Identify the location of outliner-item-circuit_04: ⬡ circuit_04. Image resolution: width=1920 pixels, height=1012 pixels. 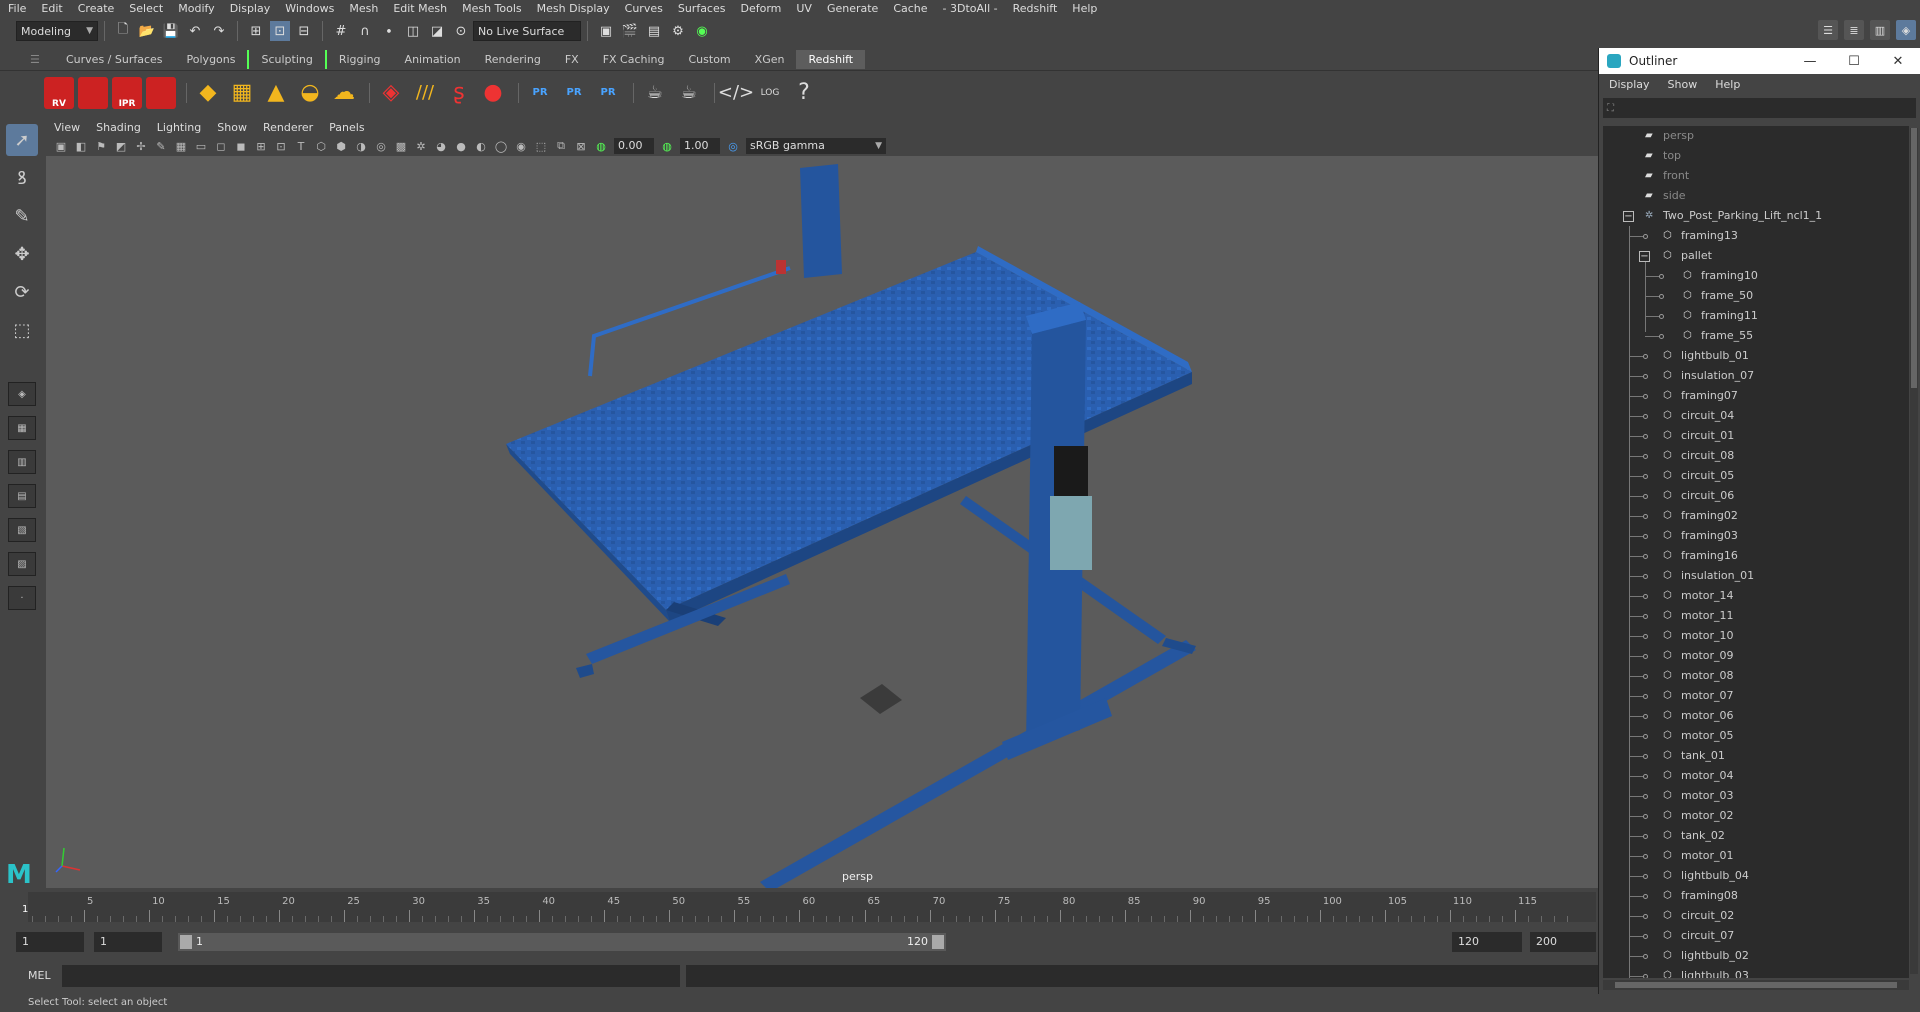
(1756, 416).